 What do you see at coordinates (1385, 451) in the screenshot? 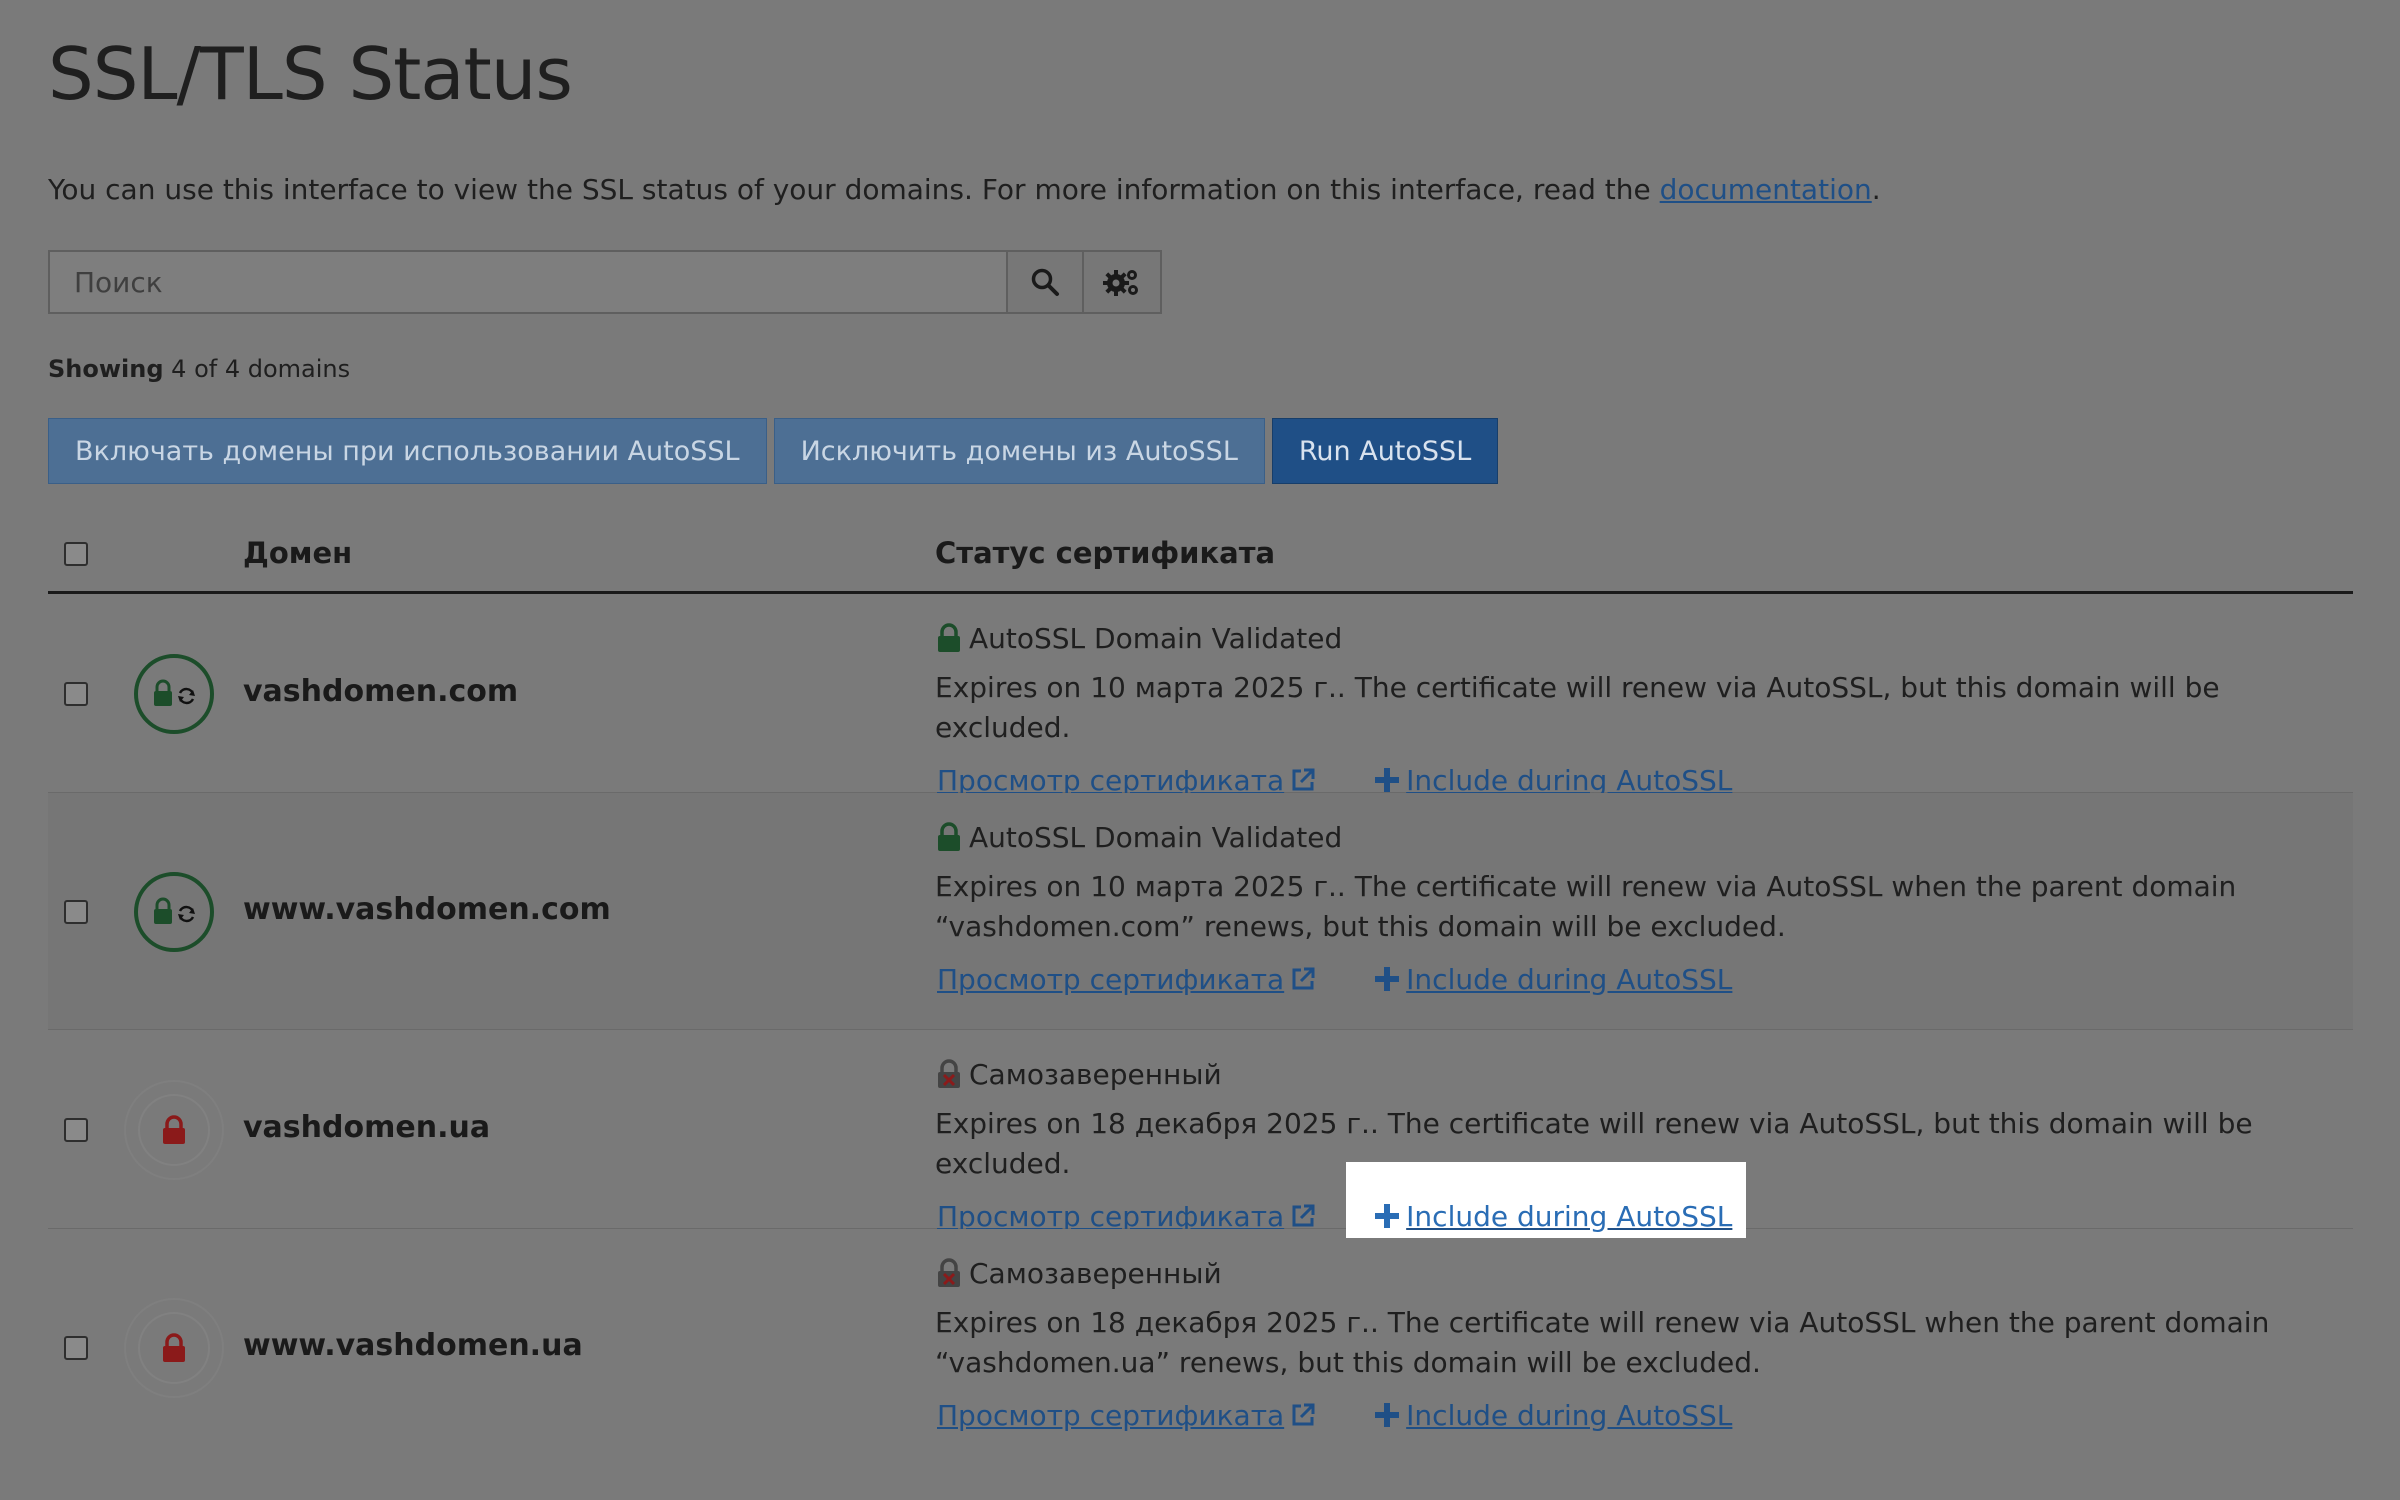
I see `run-autossl-button: Run AutoSSL` at bounding box center [1385, 451].